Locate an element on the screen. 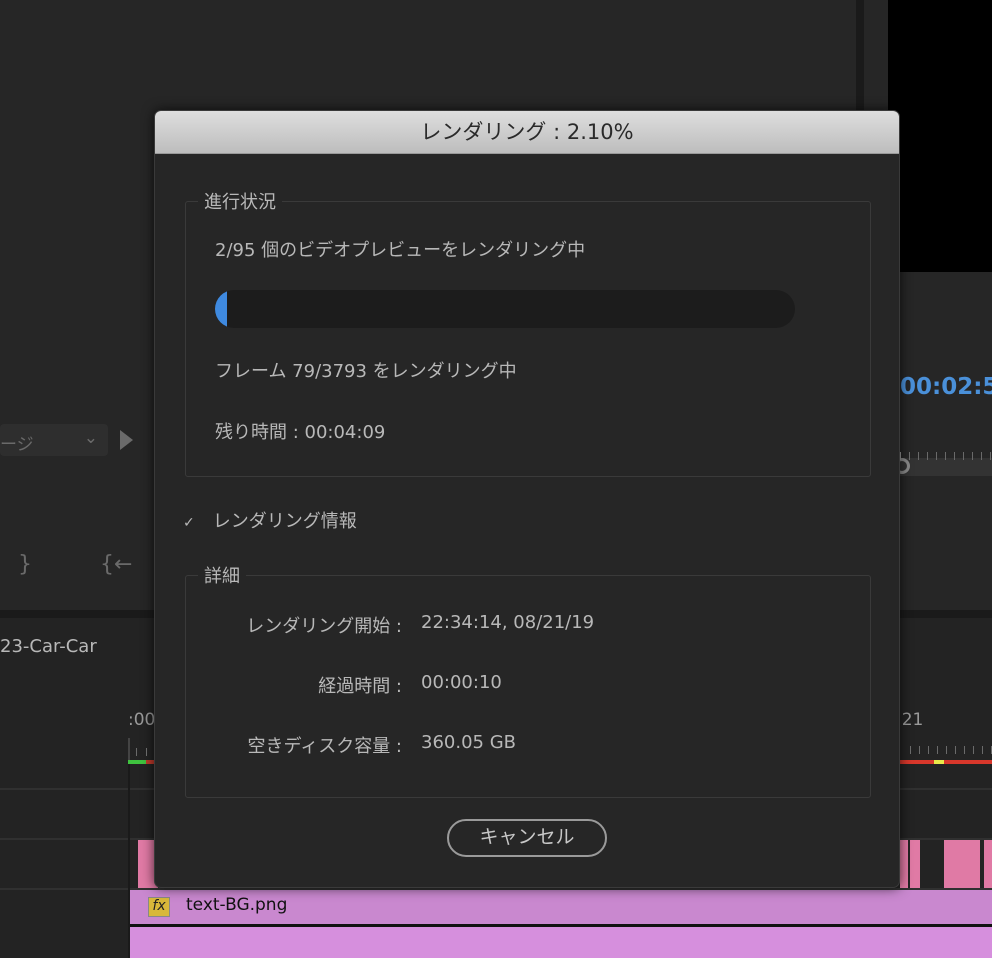  chevron-down-icon: ✓ is located at coordinates (189, 523).